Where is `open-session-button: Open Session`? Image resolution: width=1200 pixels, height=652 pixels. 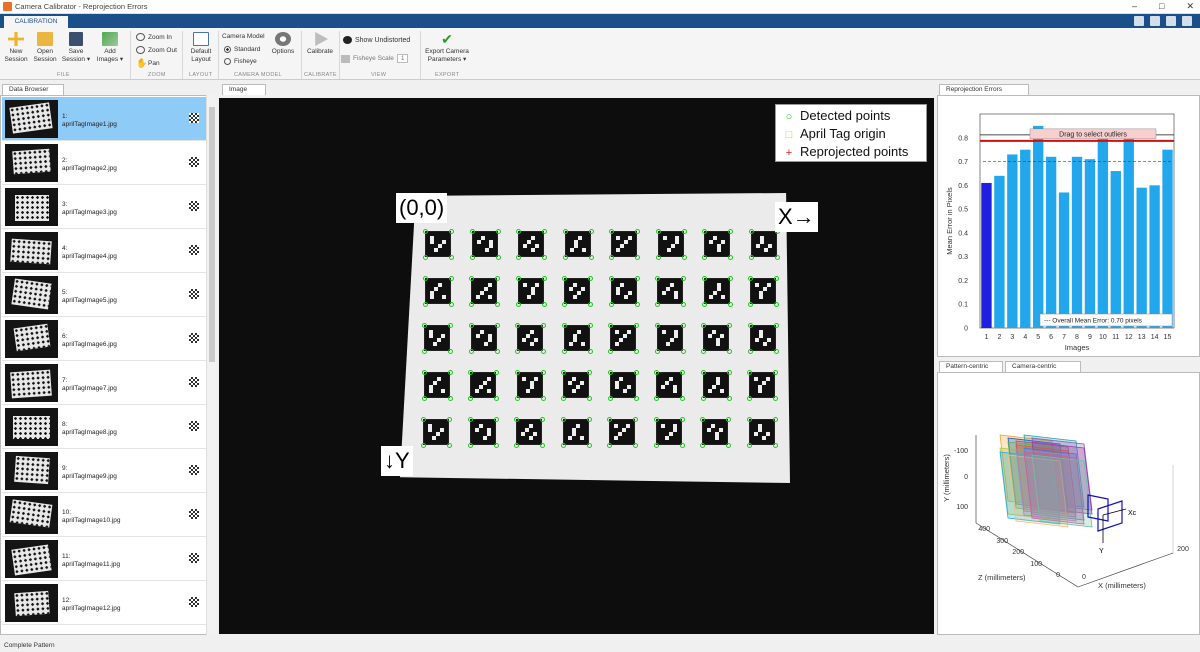
open-session-button: Open Session is located at coordinates (45, 48).